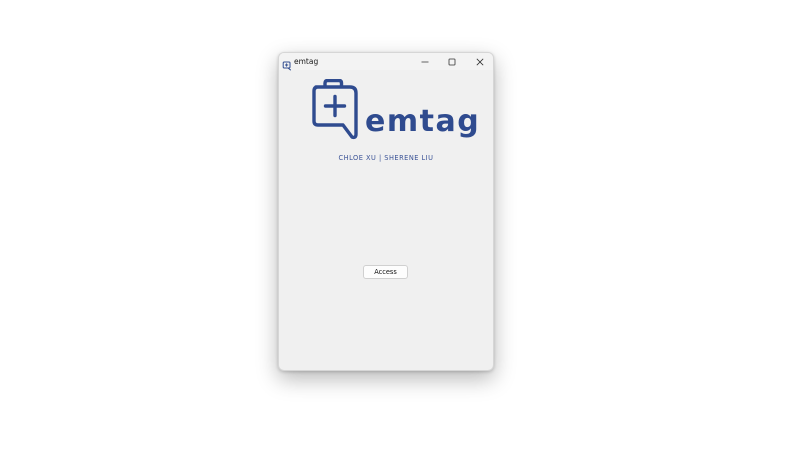 This screenshot has height=452, width=806. I want to click on minimize-icon, so click(424, 61).